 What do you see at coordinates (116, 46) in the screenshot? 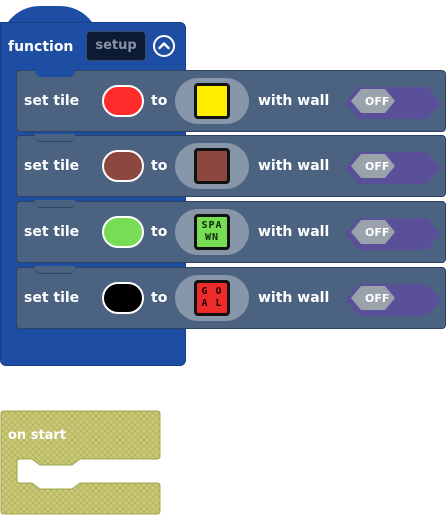
I see `function-name-field: setup` at bounding box center [116, 46].